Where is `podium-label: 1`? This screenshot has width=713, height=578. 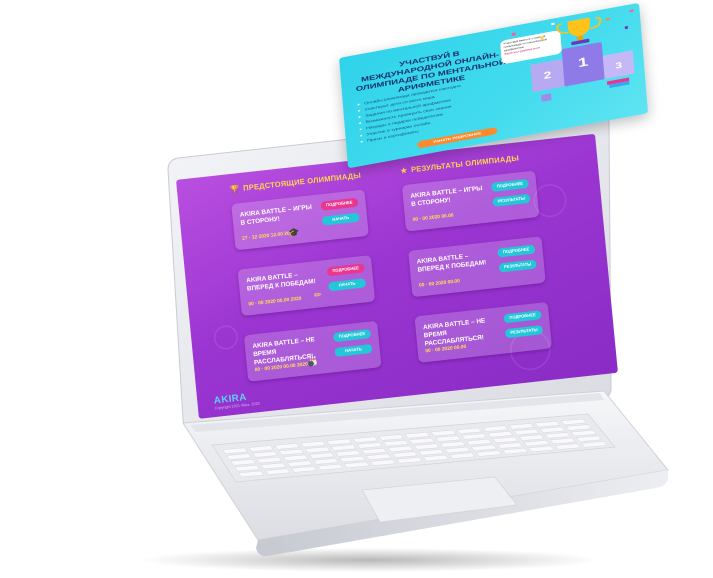 podium-label: 1 is located at coordinates (582, 62).